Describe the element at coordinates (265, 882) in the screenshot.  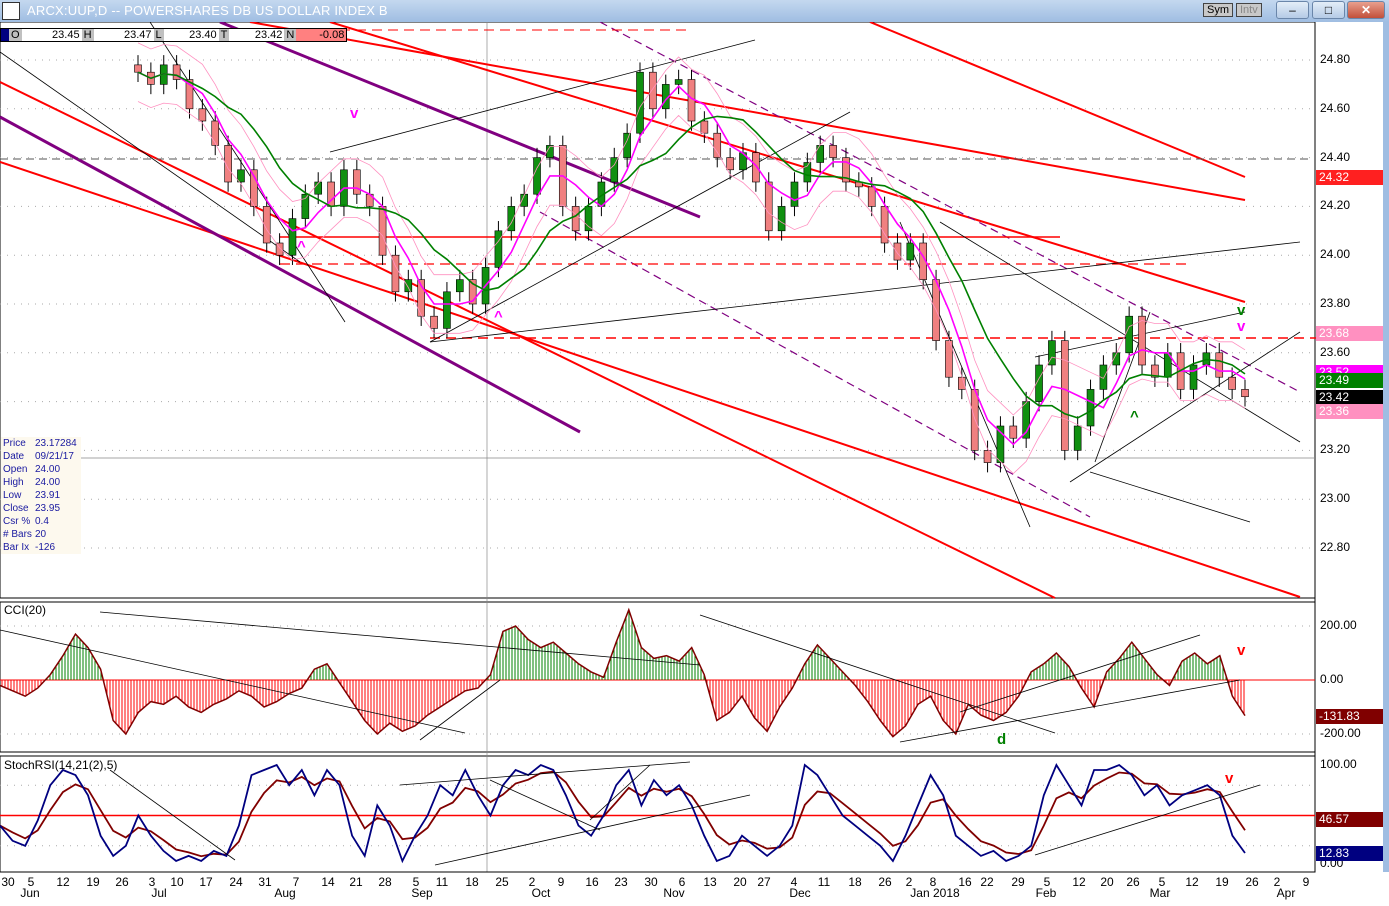
I see `date-tick-label: 31` at that location.